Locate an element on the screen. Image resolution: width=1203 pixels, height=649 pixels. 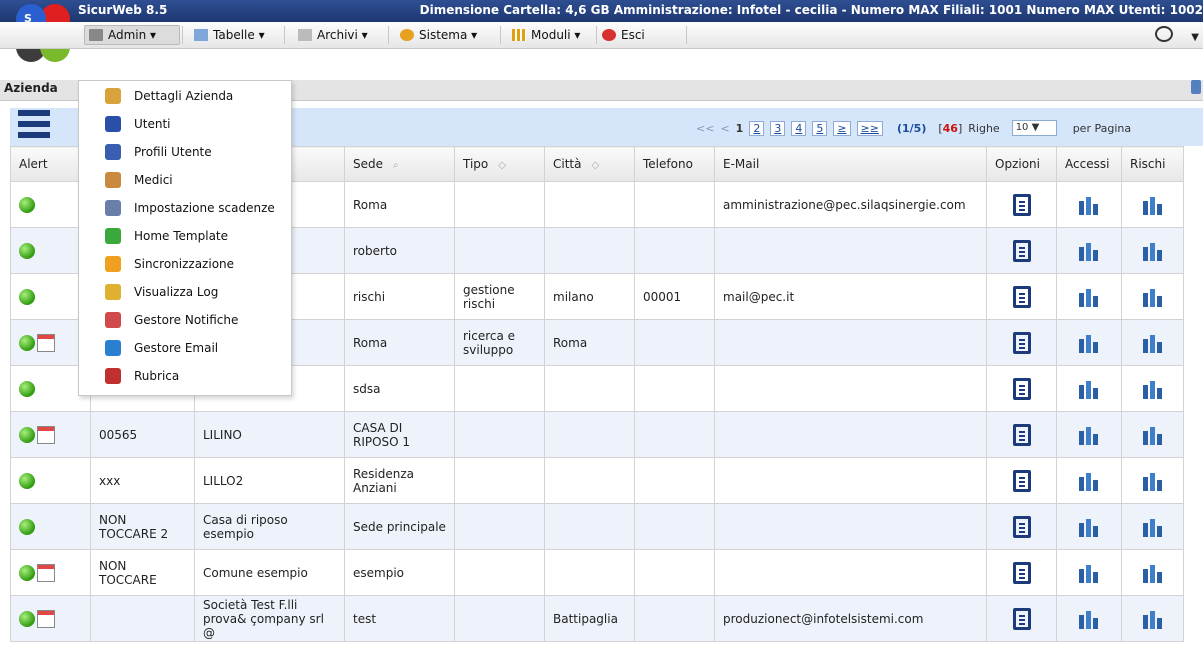
pager-first: << is located at coordinates (705, 128).